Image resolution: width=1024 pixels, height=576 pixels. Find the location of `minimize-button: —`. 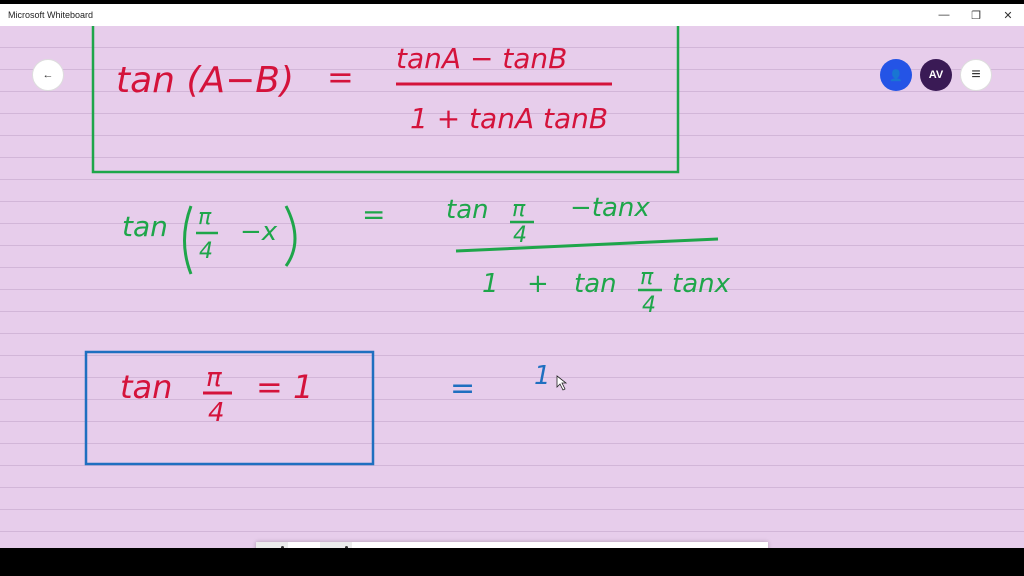

minimize-button: — is located at coordinates (944, 15).